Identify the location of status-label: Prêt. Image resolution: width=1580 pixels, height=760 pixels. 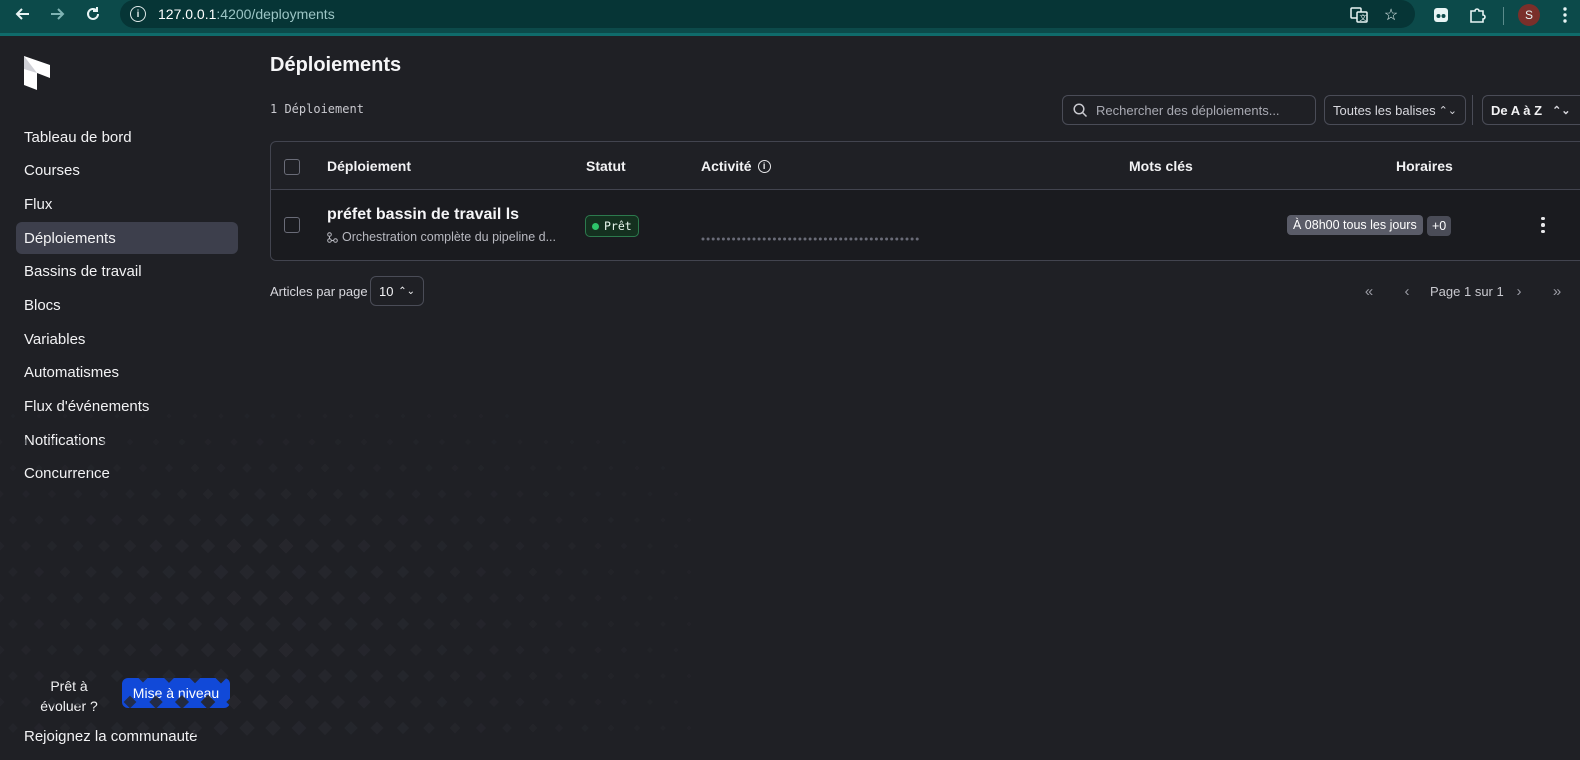
(618, 226).